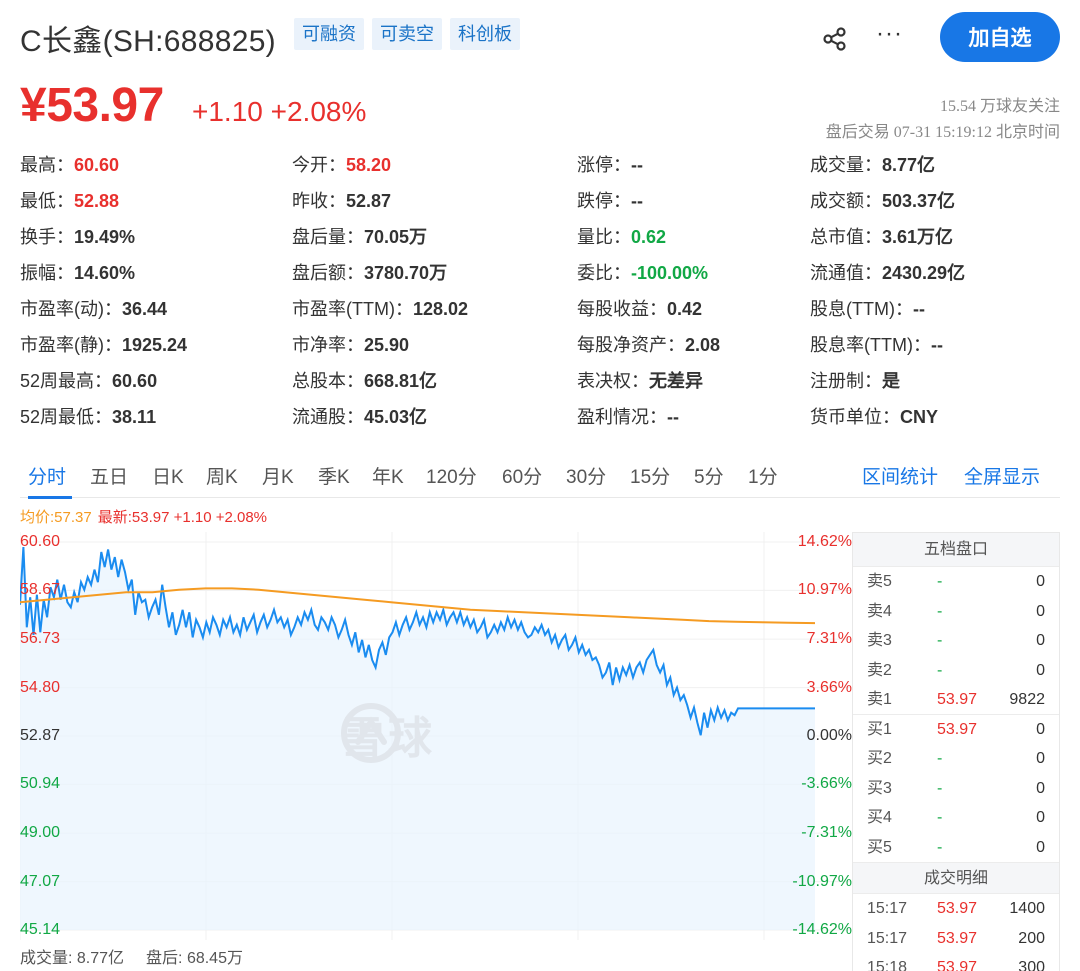 Image resolution: width=1080 pixels, height=971 pixels. What do you see at coordinates (640, 381) in the screenshot?
I see `quote-item: 表决权：无差异` at bounding box center [640, 381].